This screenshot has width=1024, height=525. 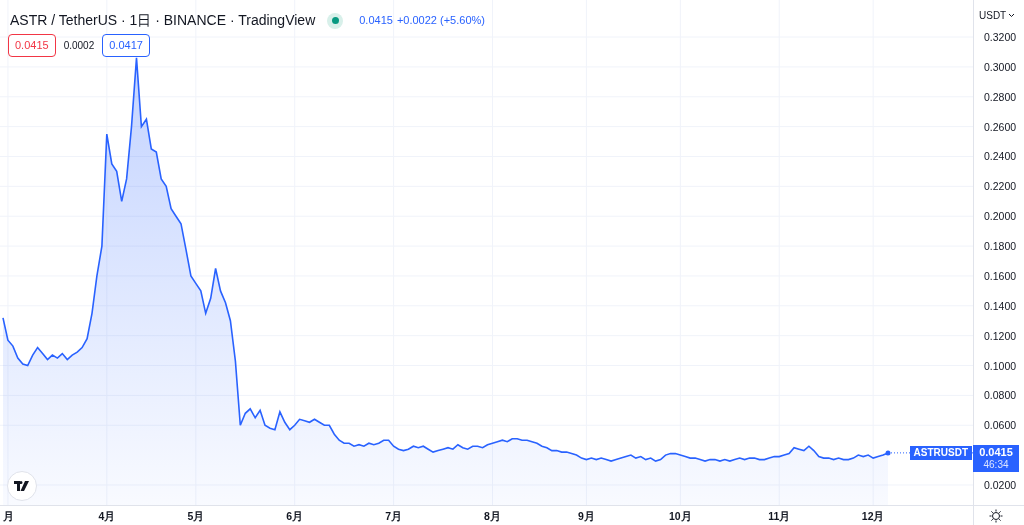 I want to click on currency-dropdown: USDT, so click(x=997, y=15).